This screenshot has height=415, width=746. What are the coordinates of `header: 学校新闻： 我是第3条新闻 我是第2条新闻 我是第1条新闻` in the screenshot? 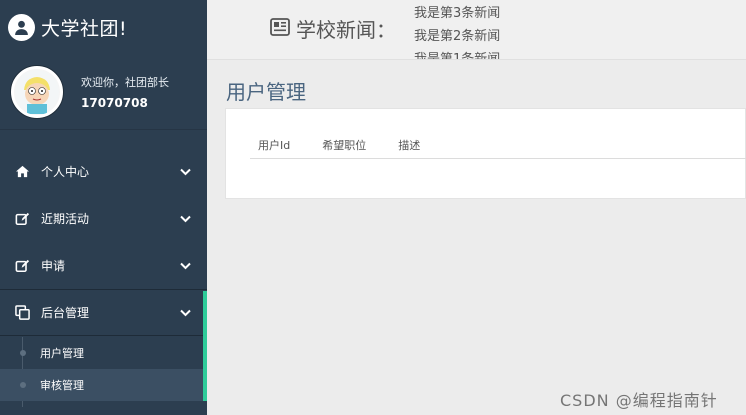 It's located at (476, 30).